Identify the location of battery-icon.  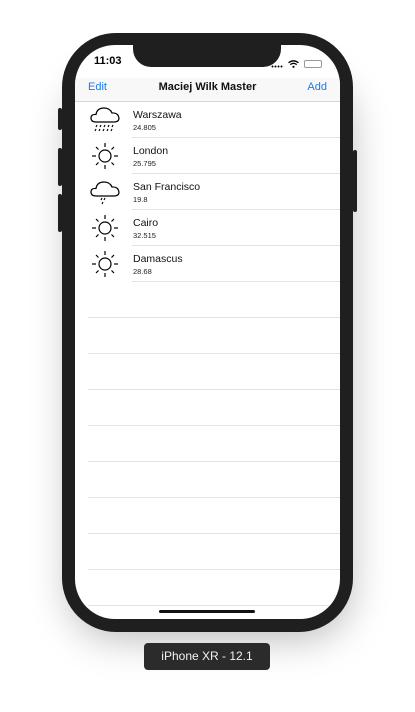
(313, 64).